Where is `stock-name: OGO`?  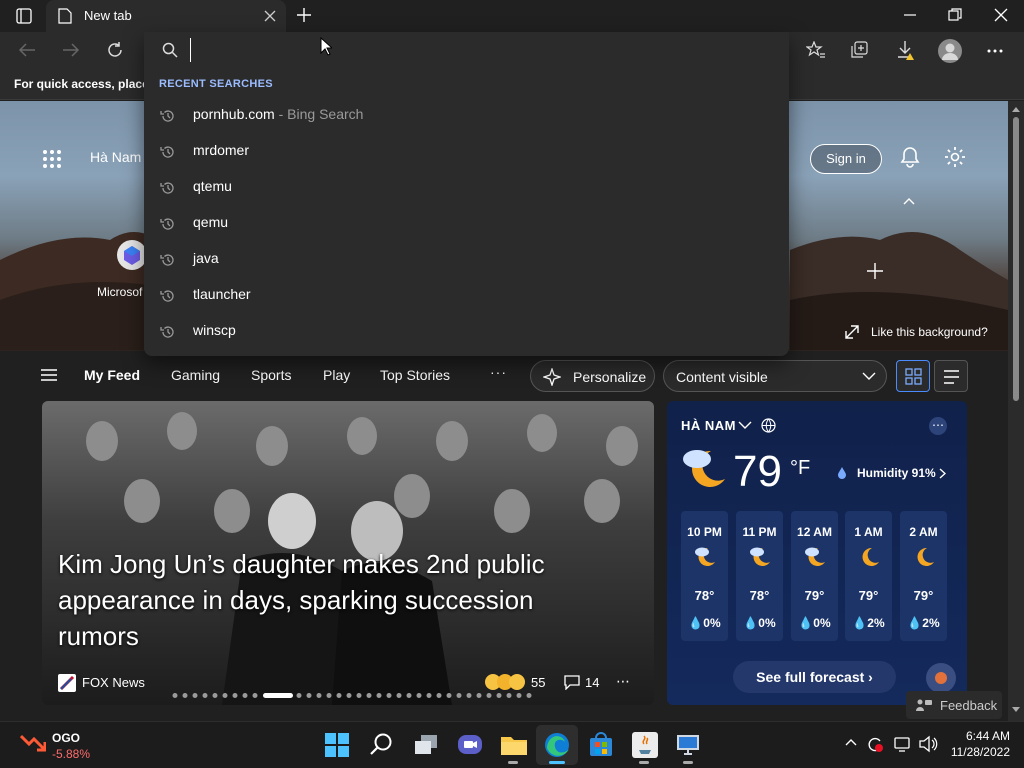
stock-name: OGO is located at coordinates (66, 738).